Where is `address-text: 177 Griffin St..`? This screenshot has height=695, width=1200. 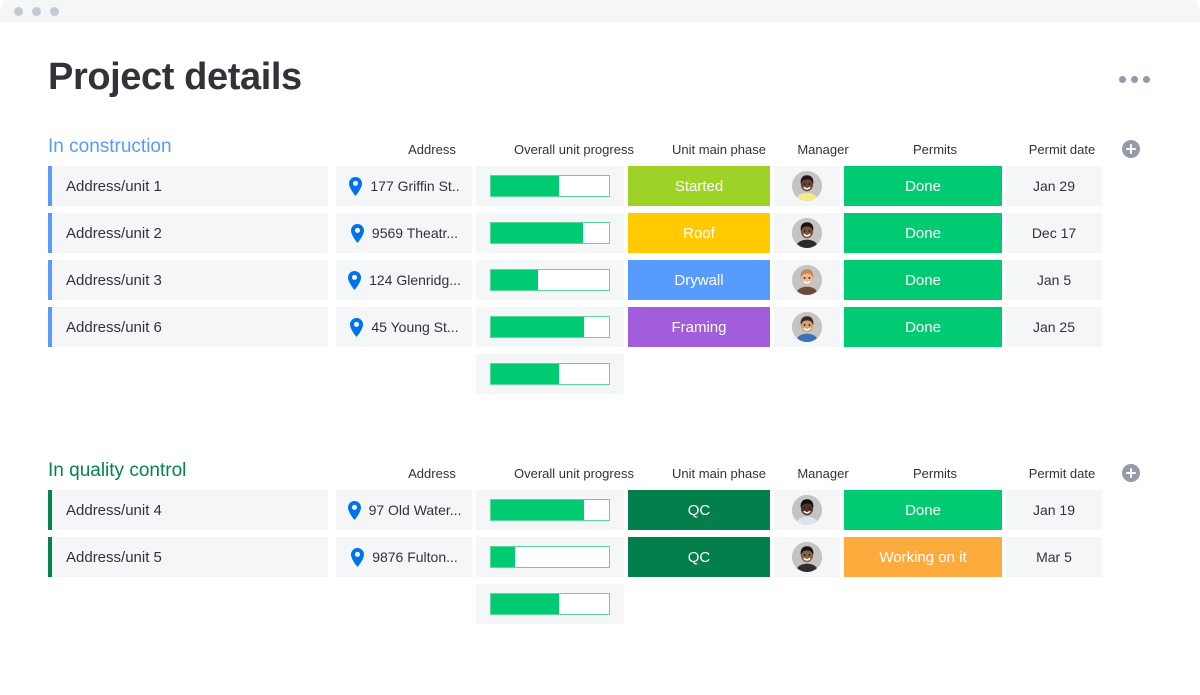 address-text: 177 Griffin St.. is located at coordinates (415, 186).